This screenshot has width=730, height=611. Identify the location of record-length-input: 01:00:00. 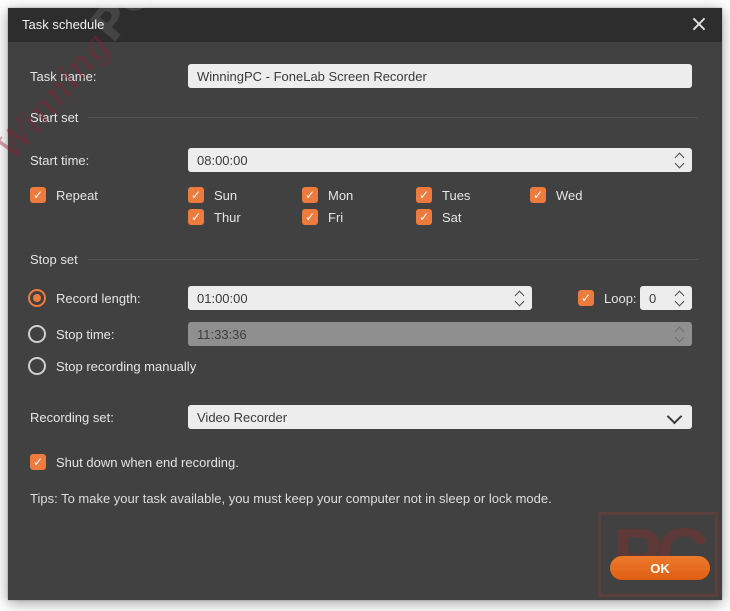
(360, 298).